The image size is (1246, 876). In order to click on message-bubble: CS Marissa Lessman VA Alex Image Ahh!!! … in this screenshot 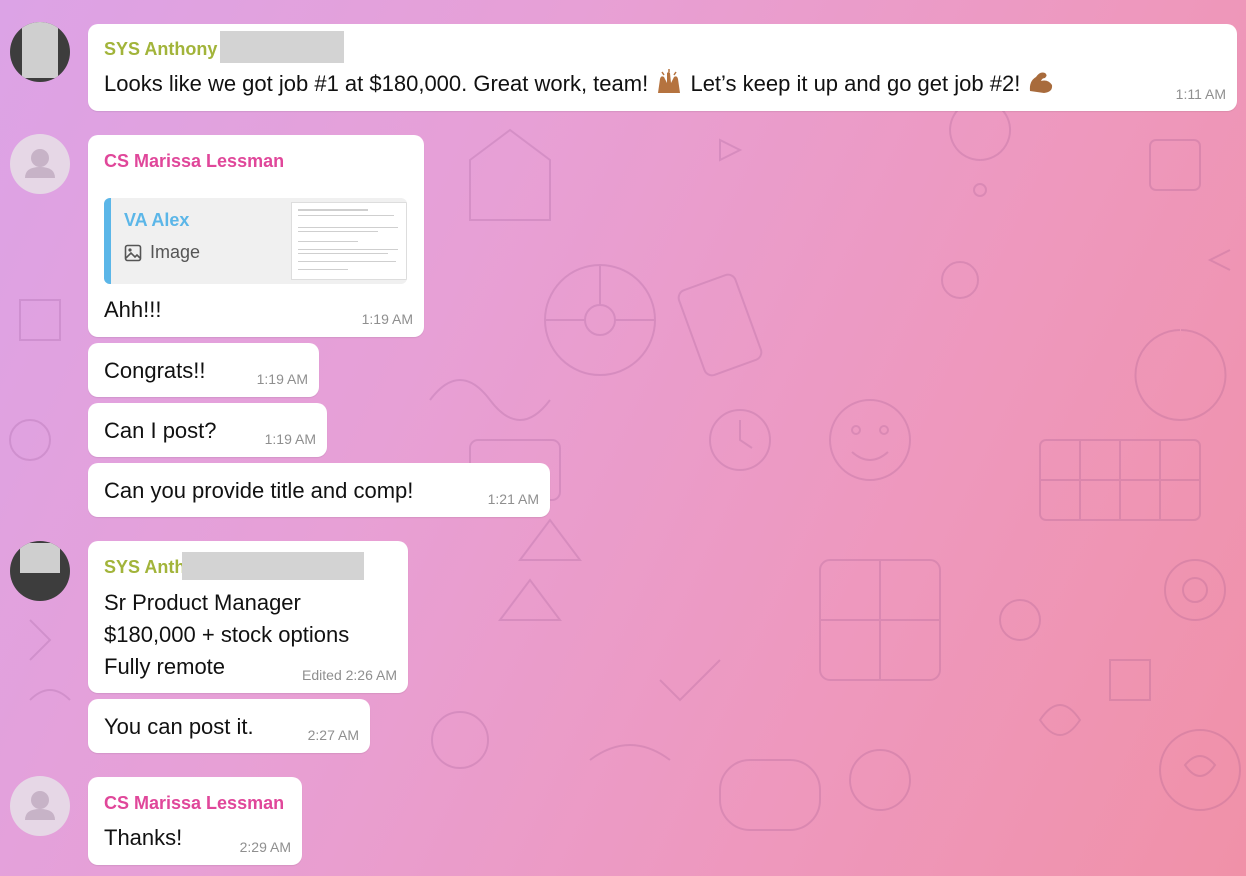, I will do `click(256, 236)`.